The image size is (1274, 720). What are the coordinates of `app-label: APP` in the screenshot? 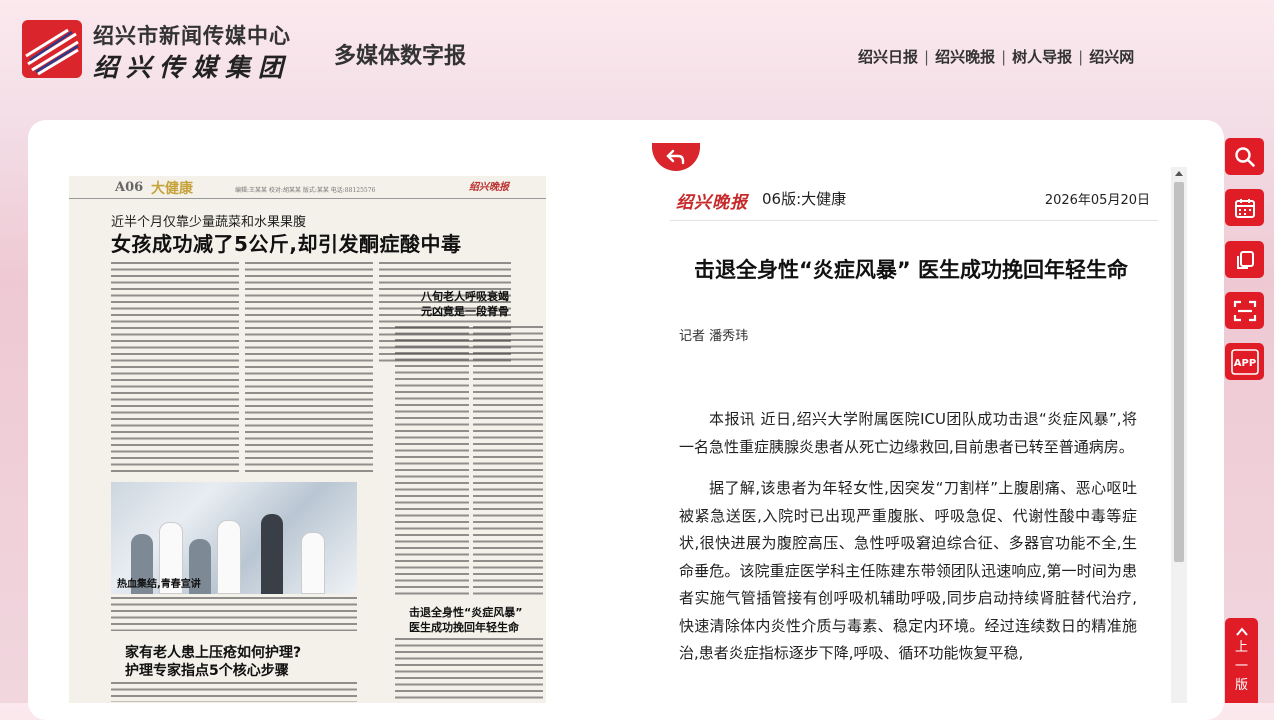 It's located at (1244, 363).